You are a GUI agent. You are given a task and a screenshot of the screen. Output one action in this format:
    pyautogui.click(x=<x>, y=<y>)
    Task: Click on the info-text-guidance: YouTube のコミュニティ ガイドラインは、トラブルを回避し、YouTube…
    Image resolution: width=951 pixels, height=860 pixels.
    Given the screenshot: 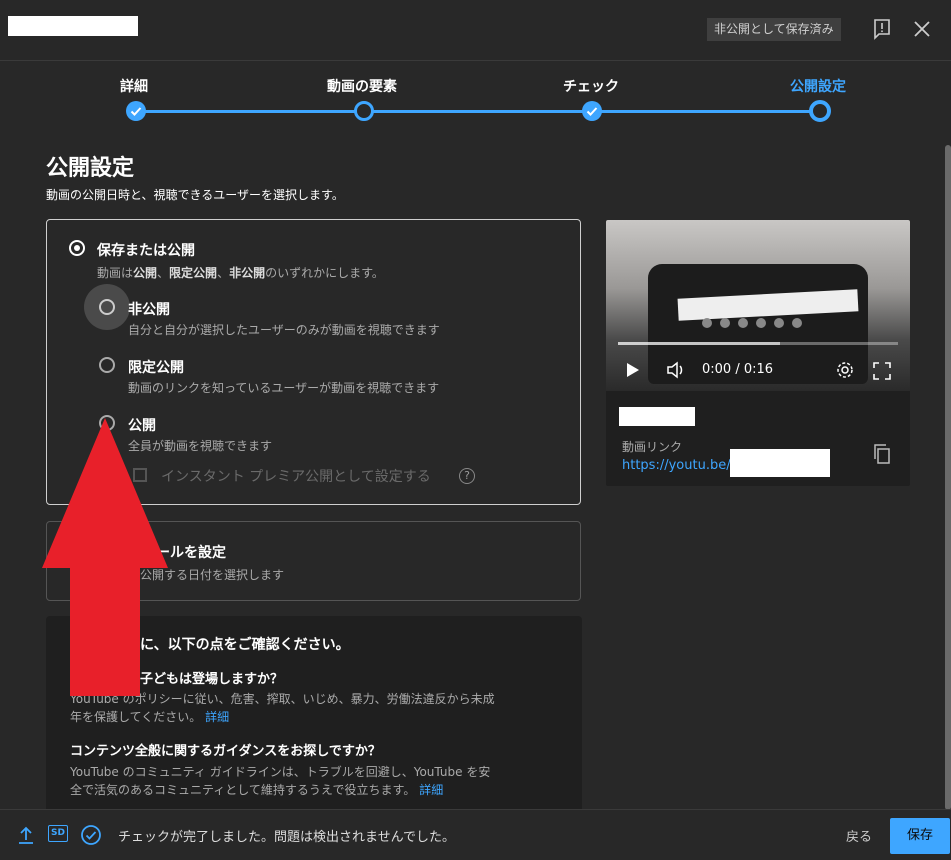 What is the action you would take?
    pyautogui.click(x=280, y=781)
    